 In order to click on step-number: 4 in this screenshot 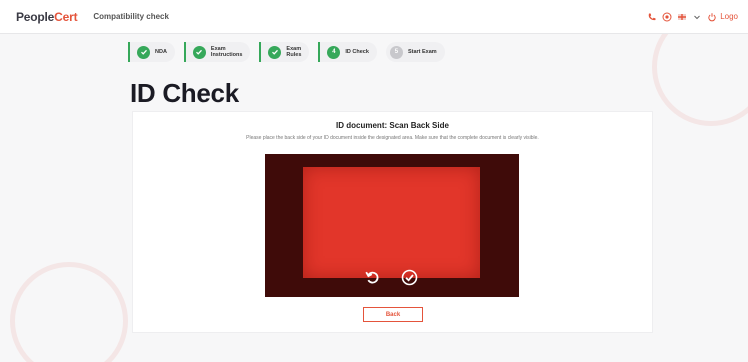, I will do `click(334, 52)`.